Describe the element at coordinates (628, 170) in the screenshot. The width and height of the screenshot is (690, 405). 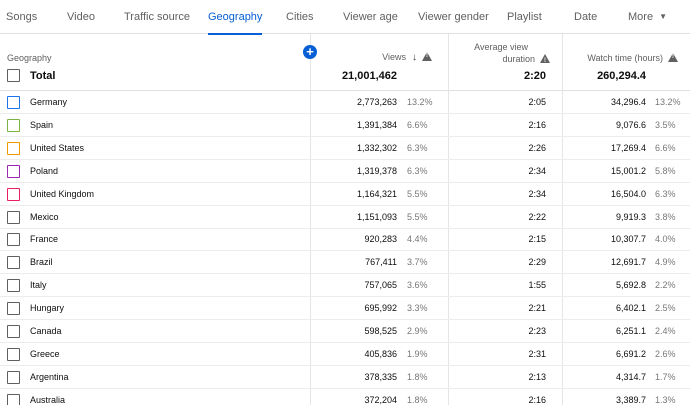
I see `watch-time-value: 15,001.2` at that location.